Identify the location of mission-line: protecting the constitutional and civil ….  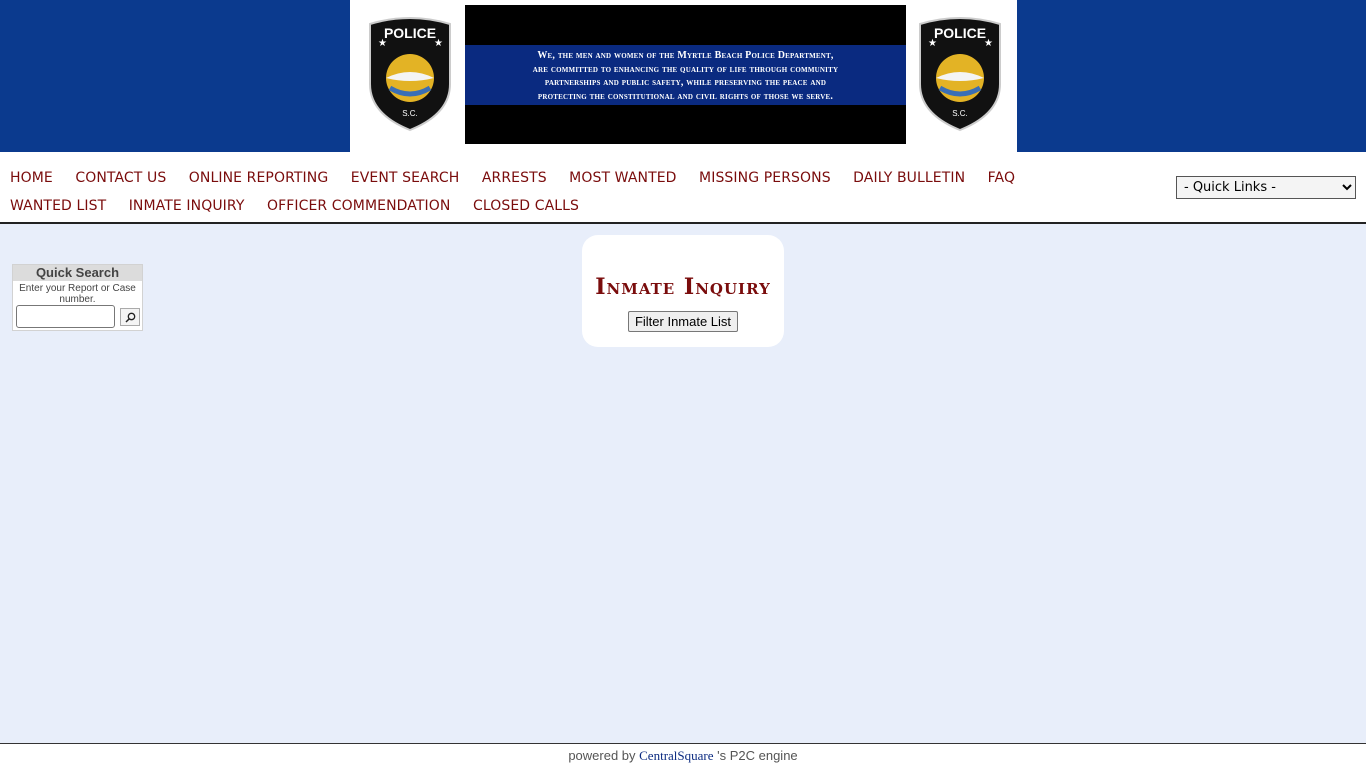
(685, 96).